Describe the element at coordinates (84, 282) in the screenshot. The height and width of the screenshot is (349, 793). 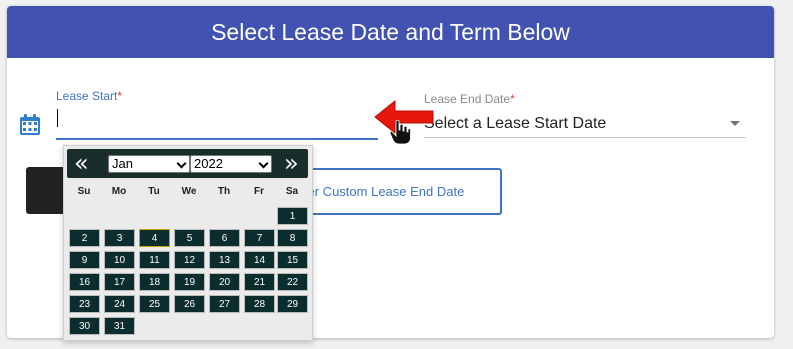
I see `calendar-day: 16` at that location.